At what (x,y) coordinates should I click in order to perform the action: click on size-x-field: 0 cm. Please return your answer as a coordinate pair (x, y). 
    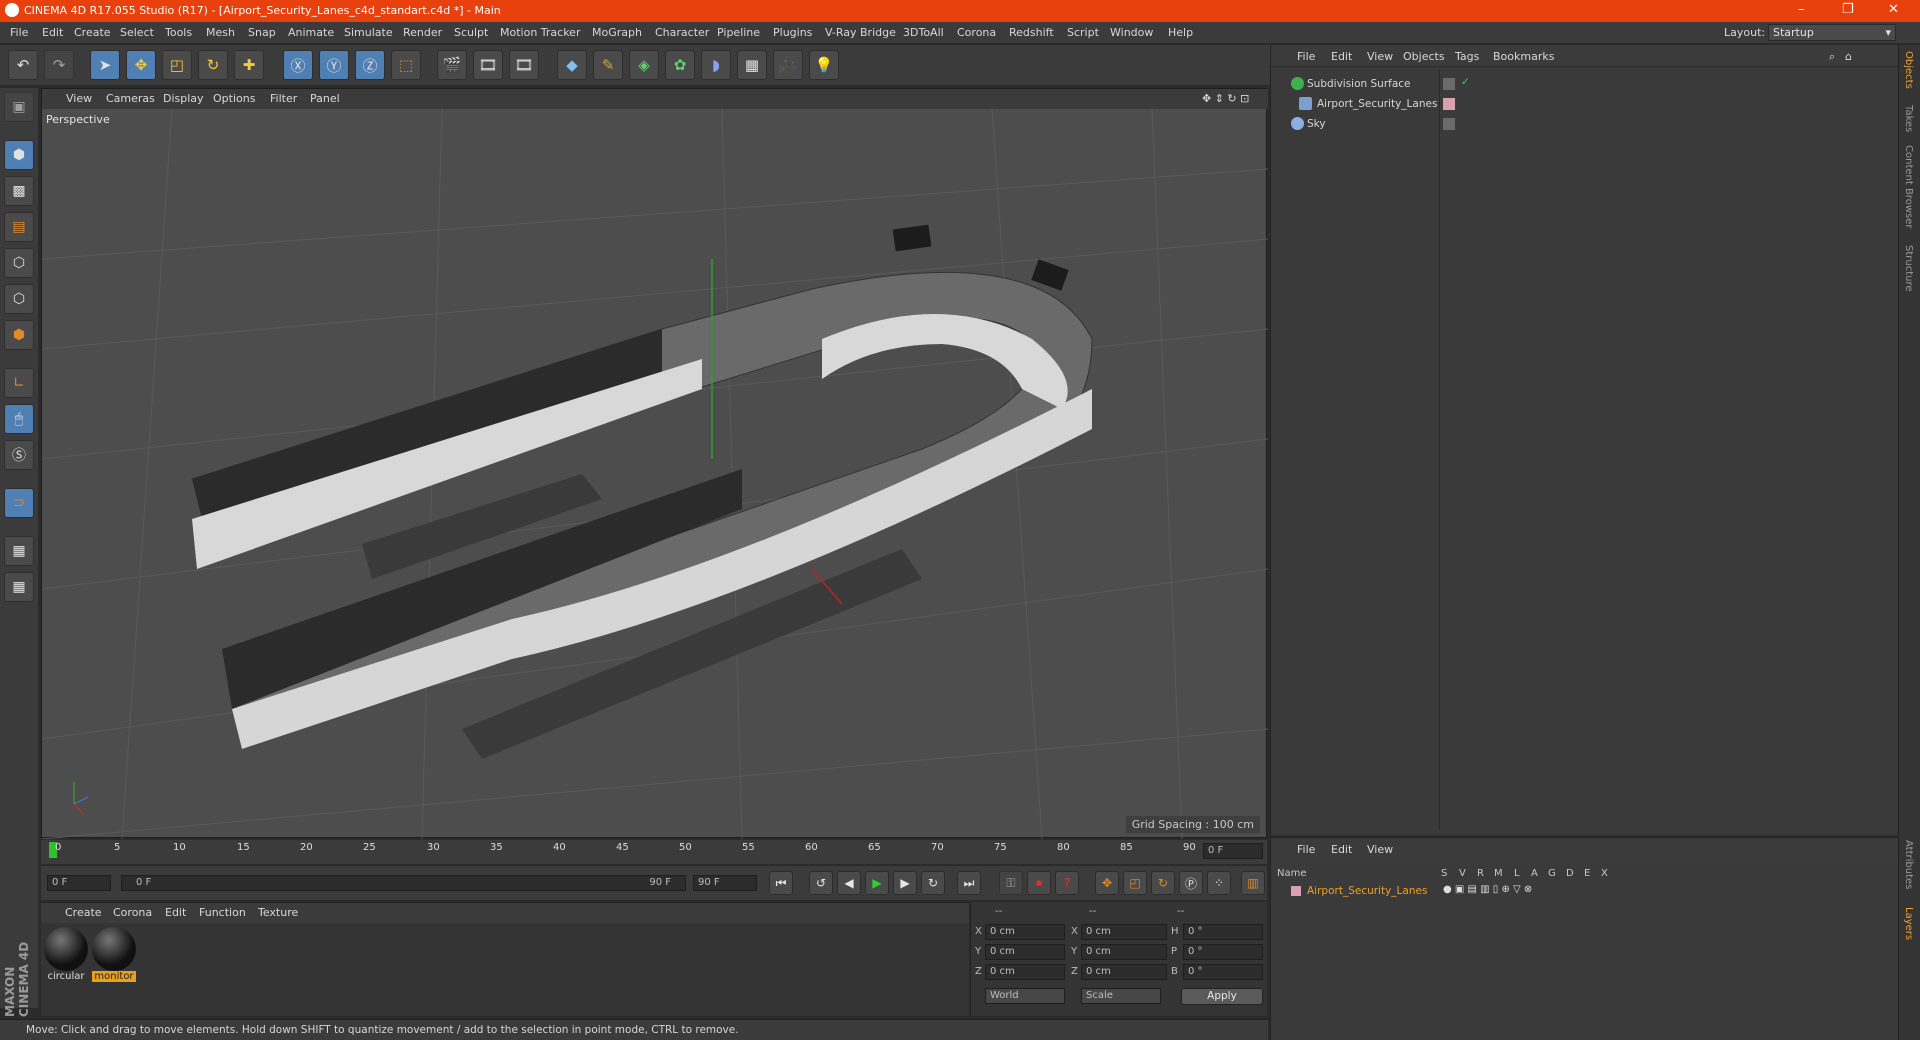
    Looking at the image, I should click on (1124, 932).